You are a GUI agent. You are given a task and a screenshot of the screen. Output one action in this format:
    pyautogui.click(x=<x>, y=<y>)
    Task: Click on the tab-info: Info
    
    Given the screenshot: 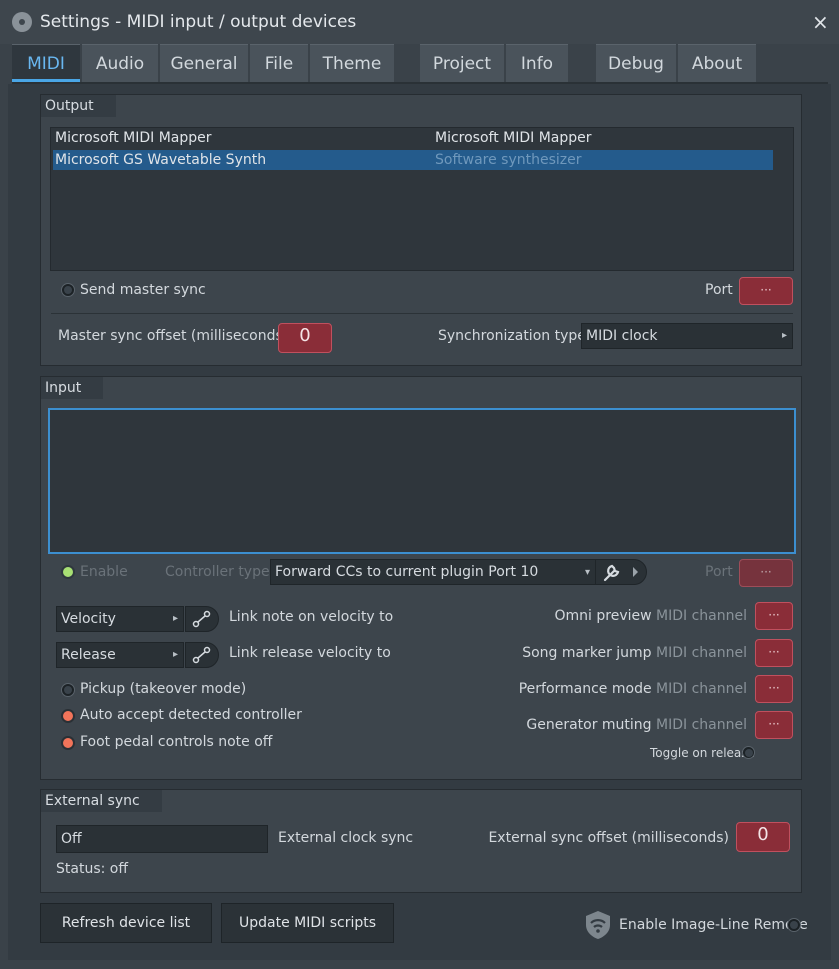 What is the action you would take?
    pyautogui.click(x=537, y=63)
    